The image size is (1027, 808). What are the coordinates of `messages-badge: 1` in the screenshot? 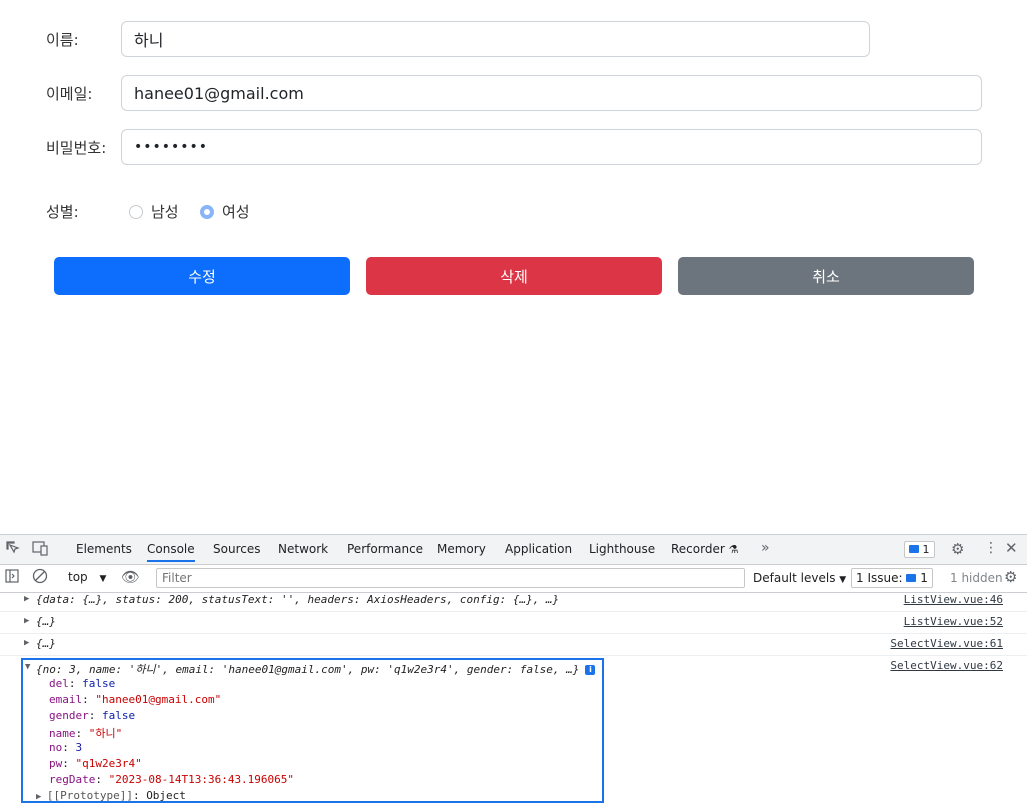 It's located at (919, 549).